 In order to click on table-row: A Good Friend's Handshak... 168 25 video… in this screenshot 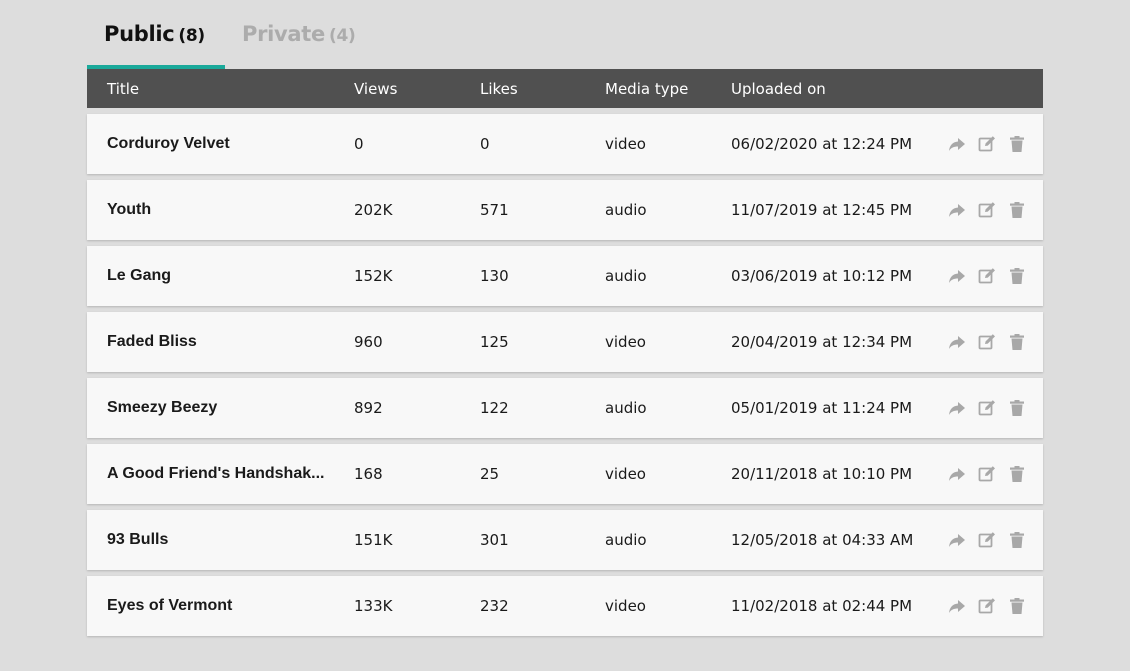, I will do `click(565, 474)`.